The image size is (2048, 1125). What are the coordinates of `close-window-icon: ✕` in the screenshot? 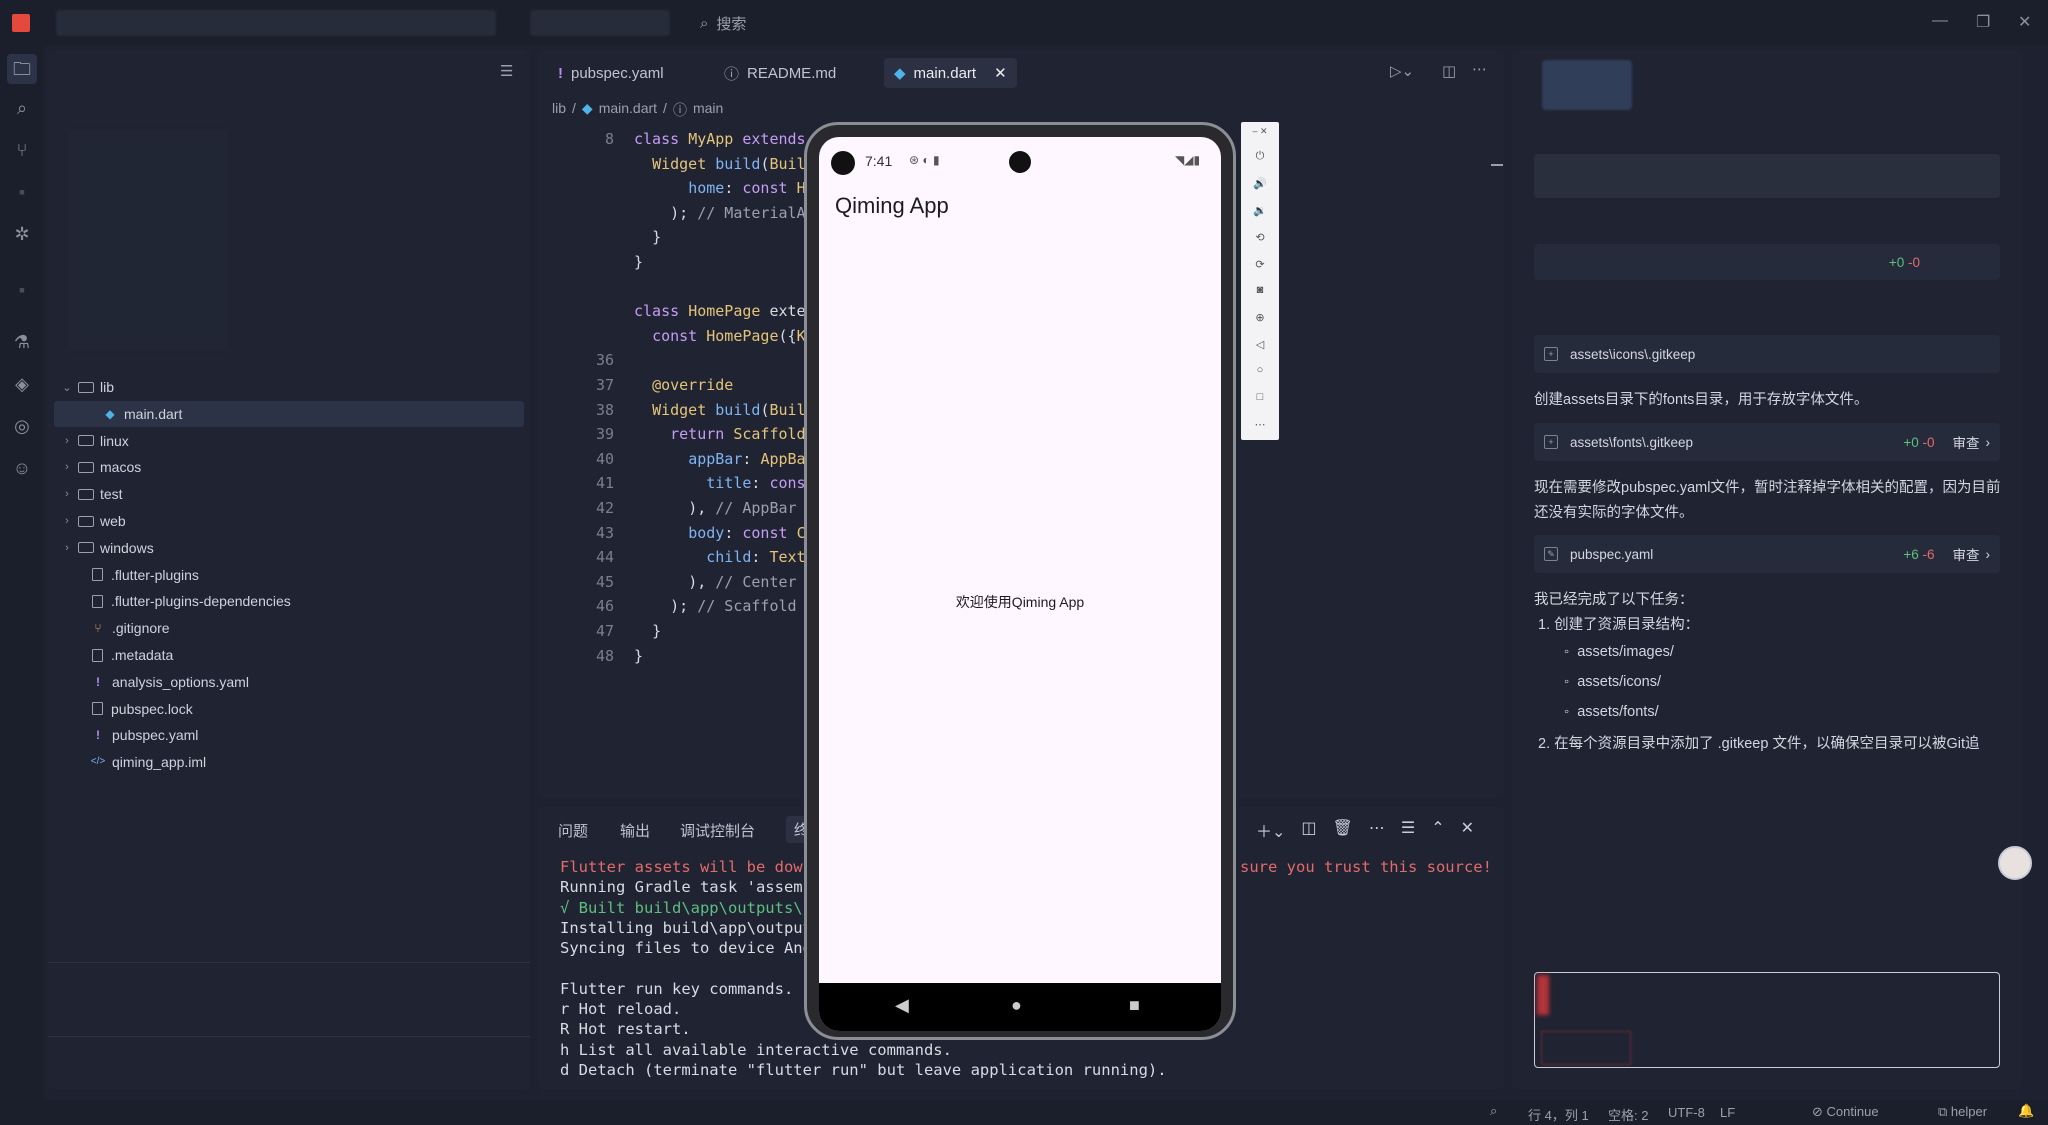 It's located at (2024, 22).